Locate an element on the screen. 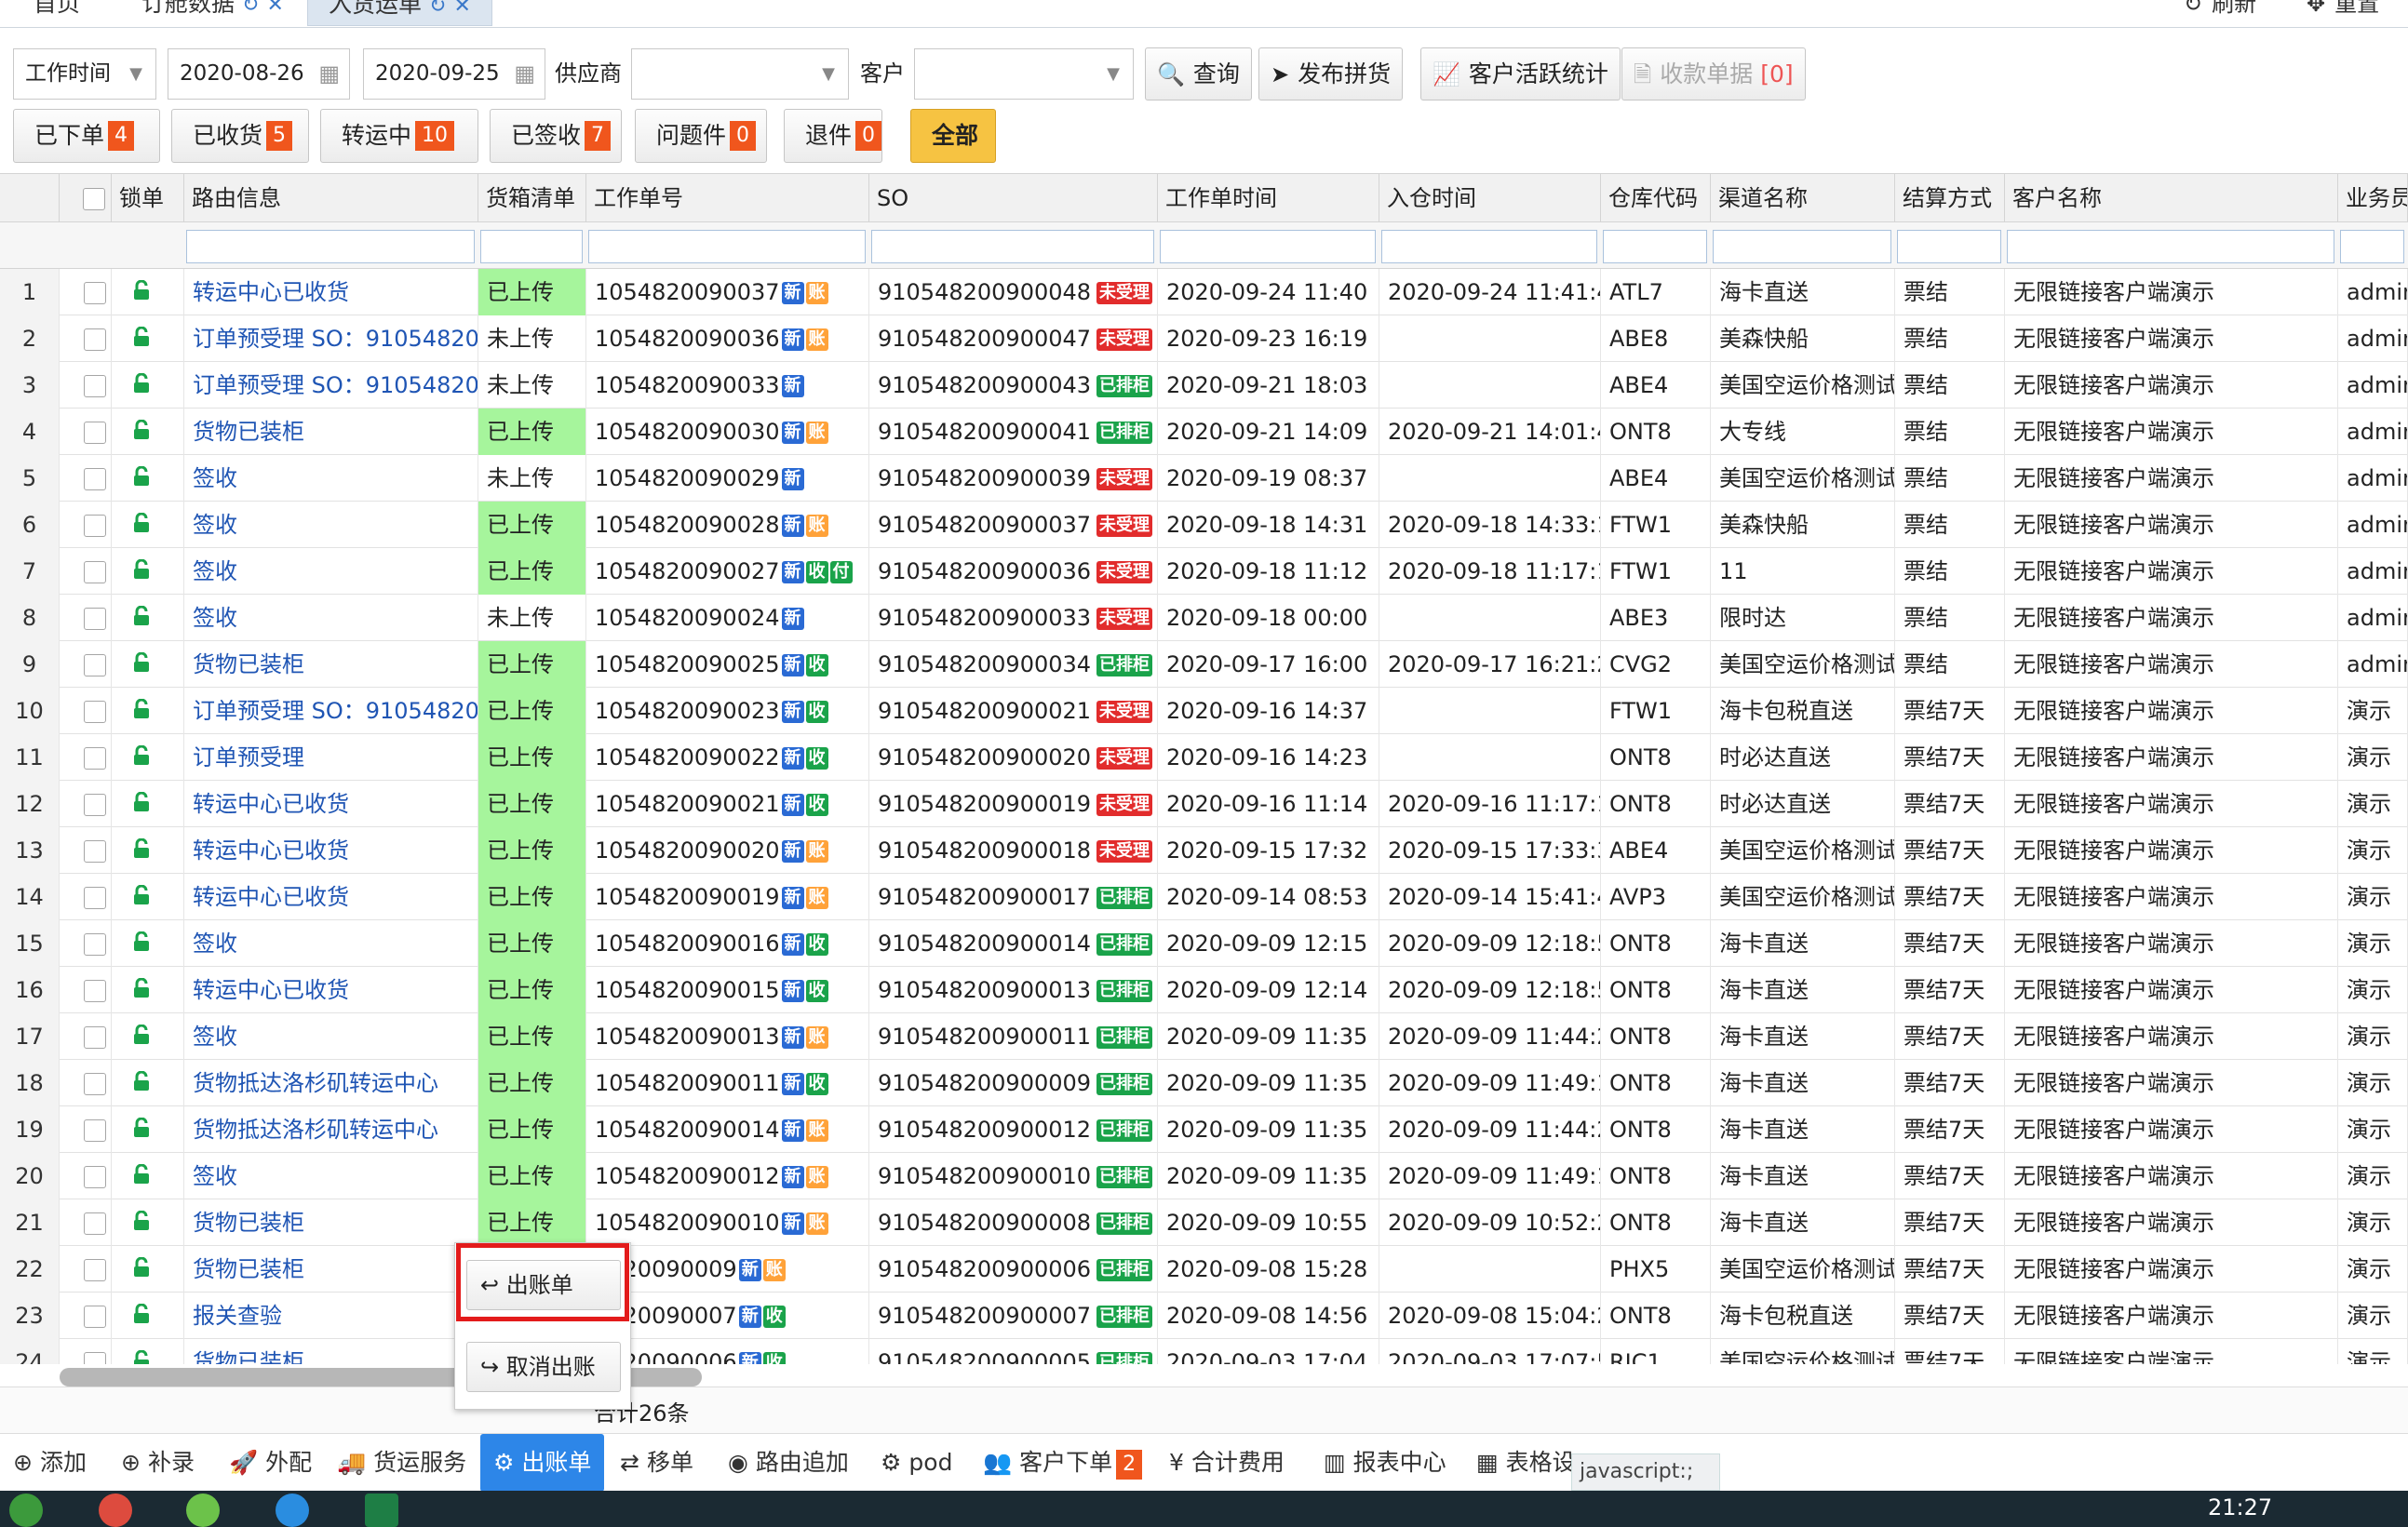 This screenshot has width=2408, height=1527. supplier-select: ▼ is located at coordinates (740, 74).